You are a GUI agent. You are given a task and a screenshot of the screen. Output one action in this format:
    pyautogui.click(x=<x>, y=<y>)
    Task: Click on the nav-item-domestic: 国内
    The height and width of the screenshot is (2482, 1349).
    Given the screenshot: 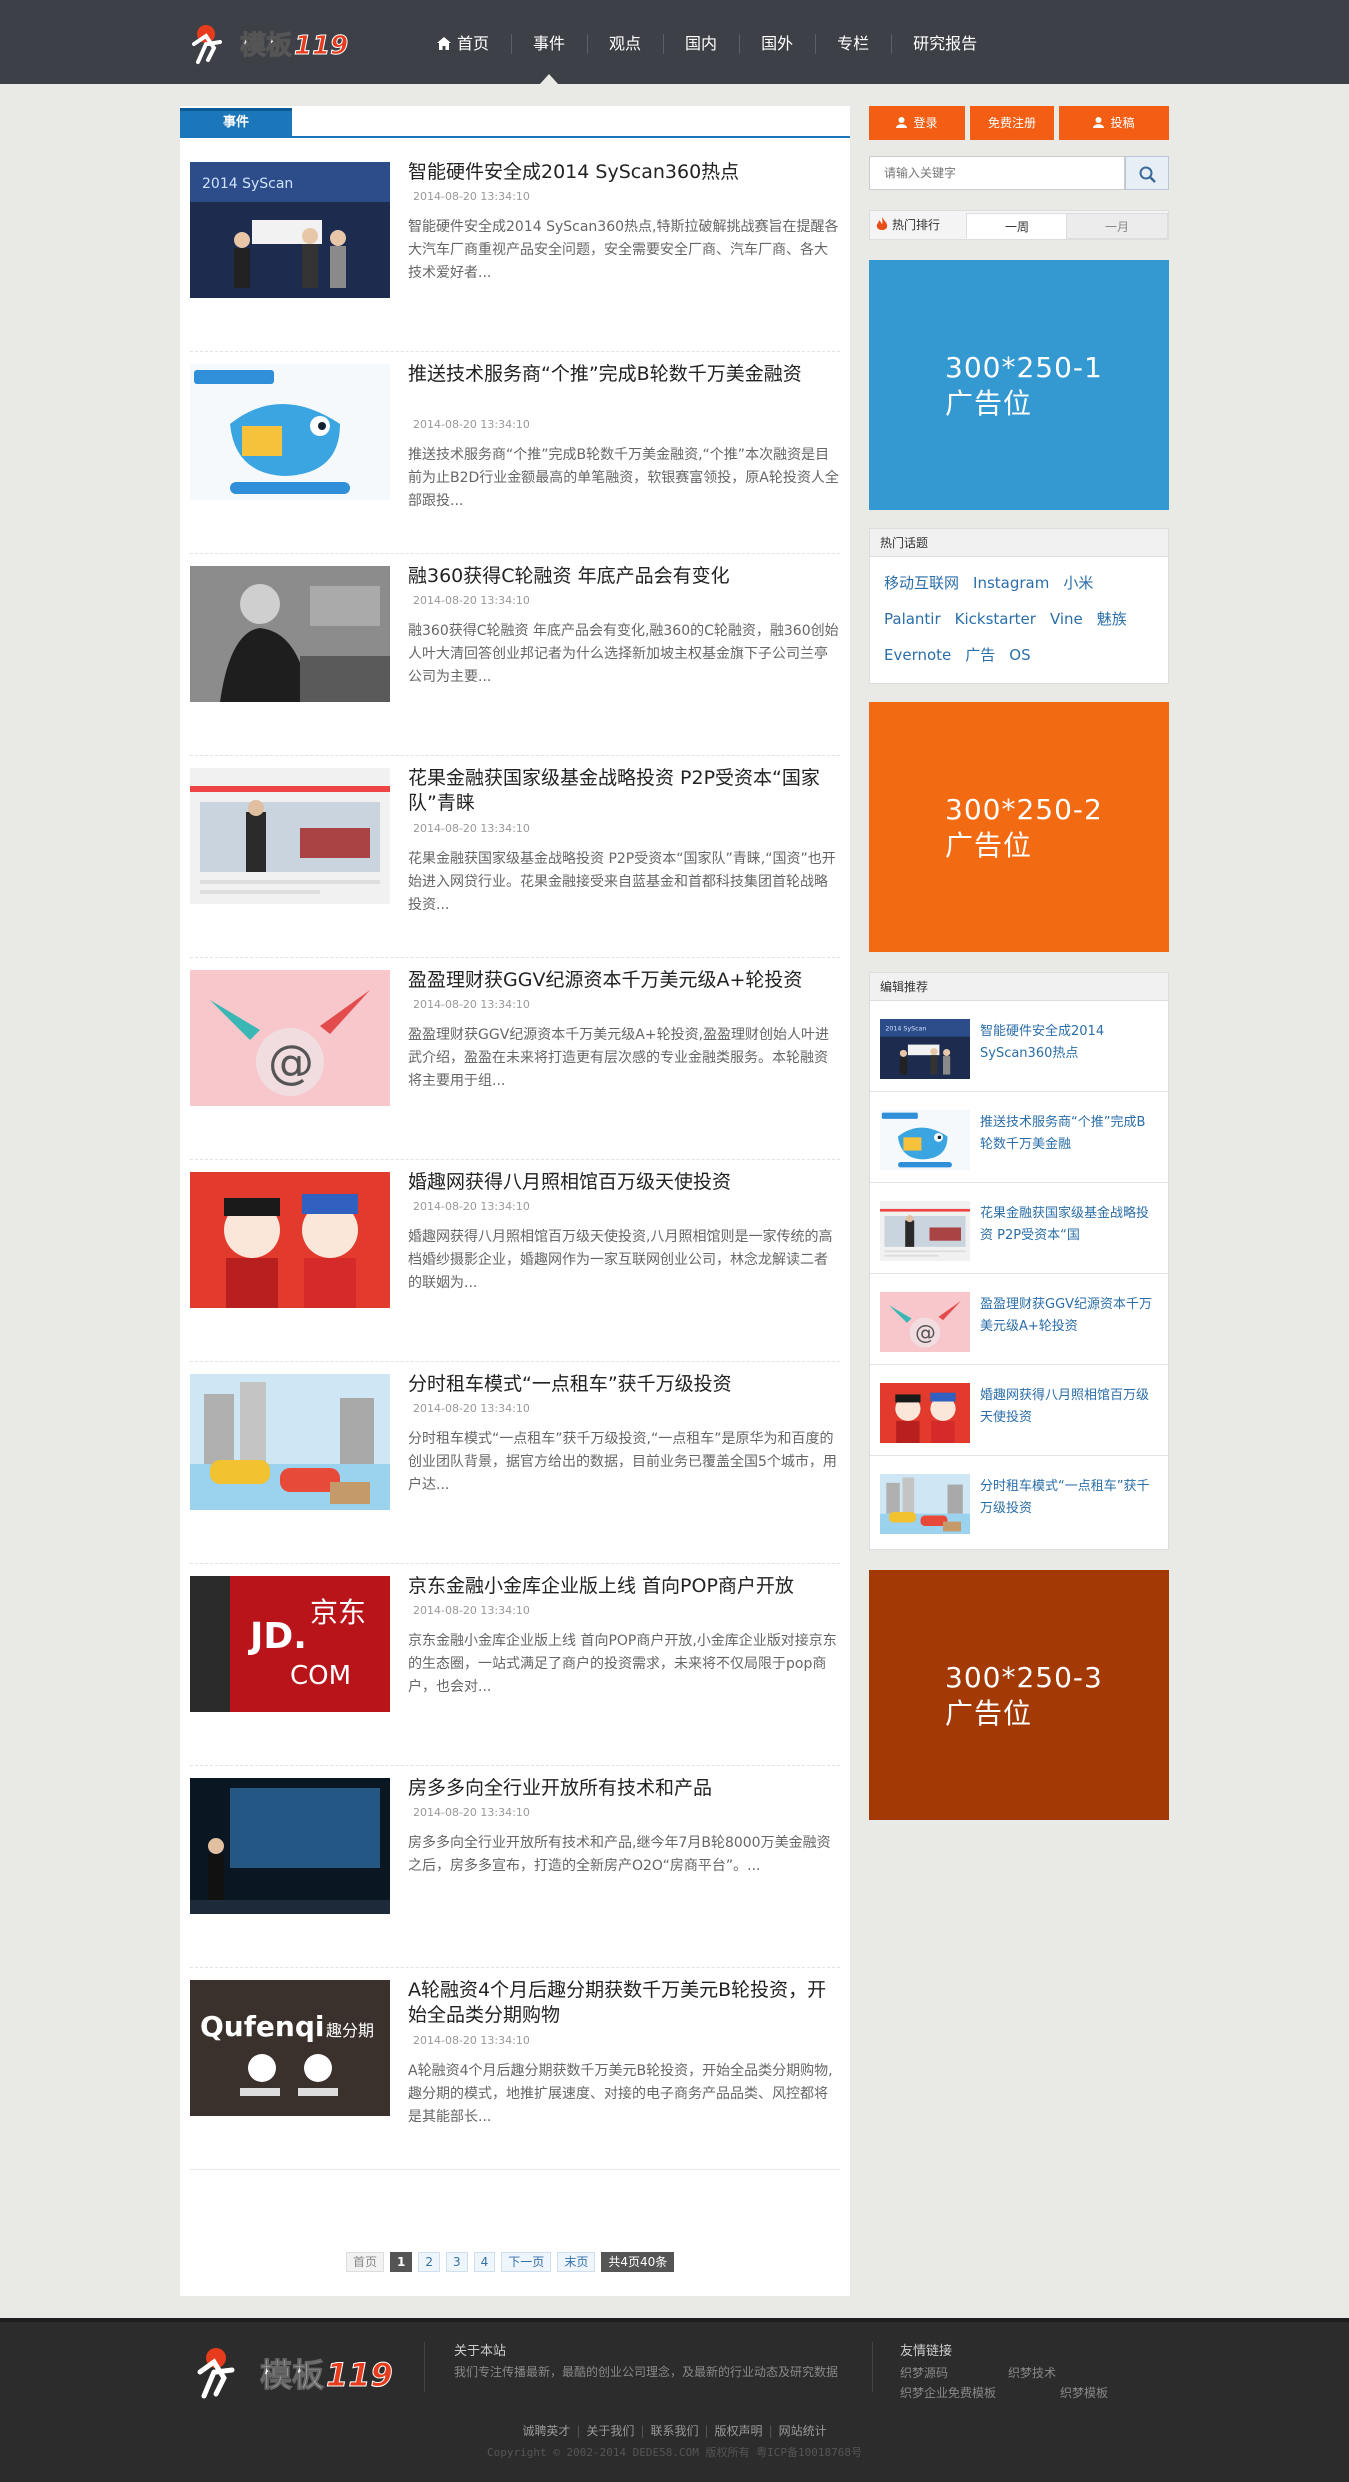 What is the action you would take?
    pyautogui.click(x=701, y=42)
    